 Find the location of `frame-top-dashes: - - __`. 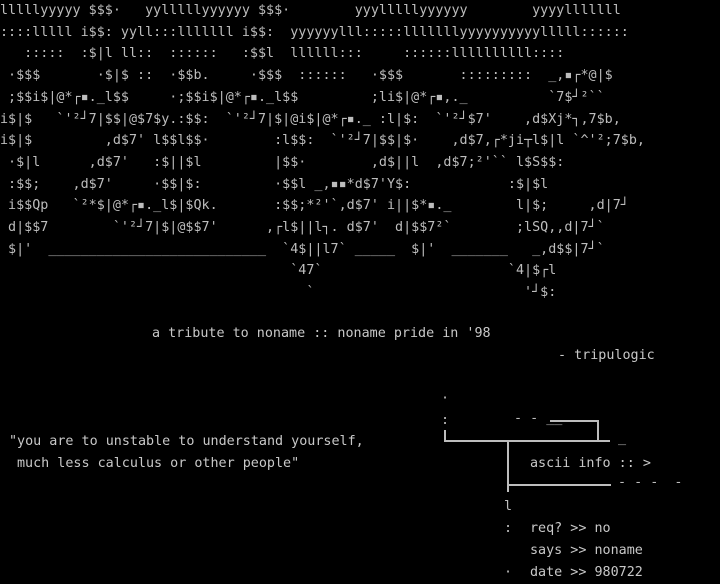

frame-top-dashes: - - __ is located at coordinates (538, 418).